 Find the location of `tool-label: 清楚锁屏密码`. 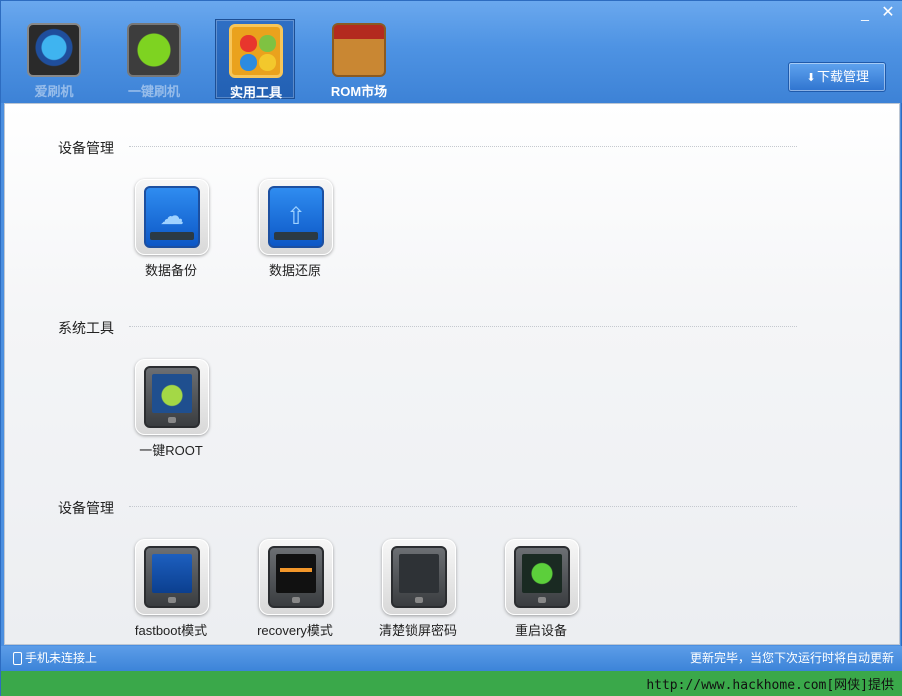

tool-label: 清楚锁屏密码 is located at coordinates (417, 630).